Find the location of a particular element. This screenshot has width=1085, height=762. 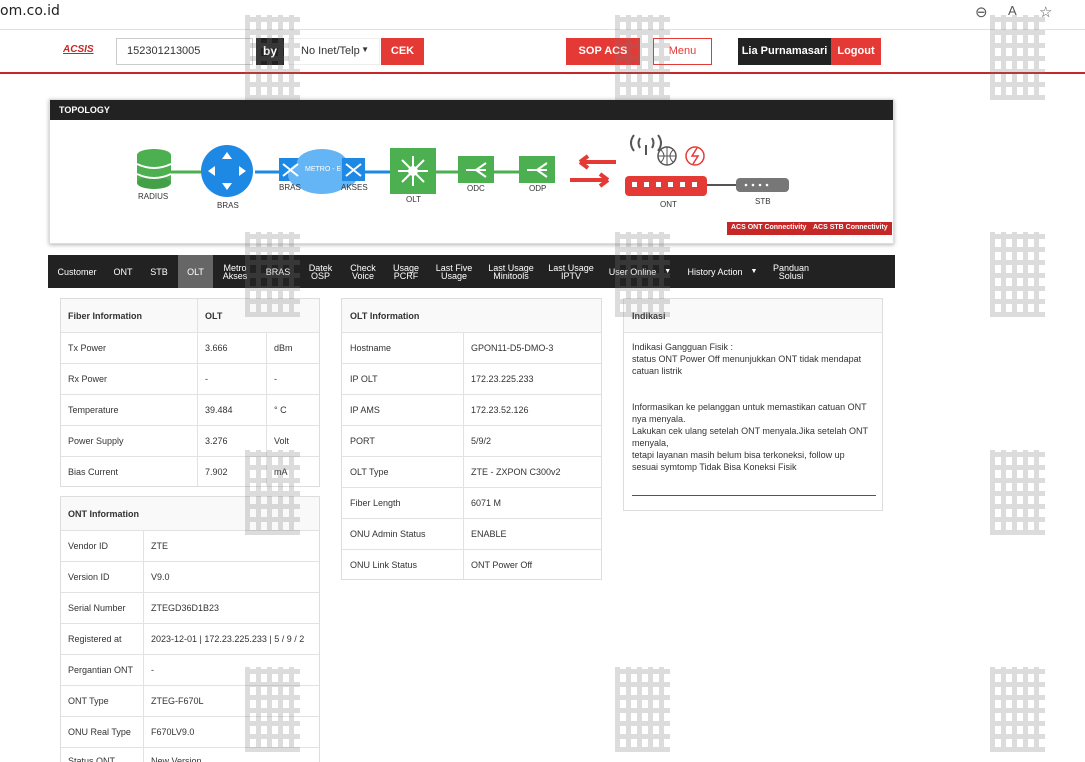

row-value: 5/9/2 is located at coordinates (481, 441).